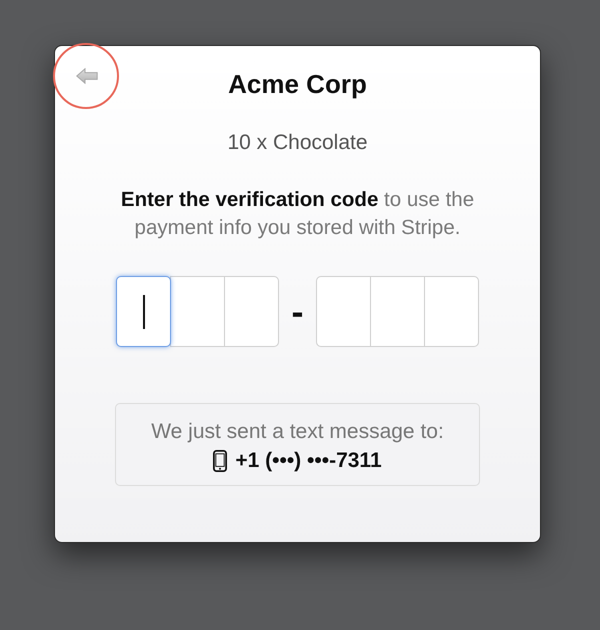 The width and height of the screenshot is (600, 630). I want to click on notice-text: We just sent a text message to:, so click(297, 432).